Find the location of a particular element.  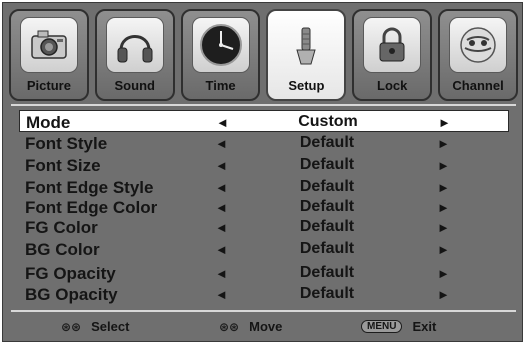

row-name: BG Color is located at coordinates (62, 249).